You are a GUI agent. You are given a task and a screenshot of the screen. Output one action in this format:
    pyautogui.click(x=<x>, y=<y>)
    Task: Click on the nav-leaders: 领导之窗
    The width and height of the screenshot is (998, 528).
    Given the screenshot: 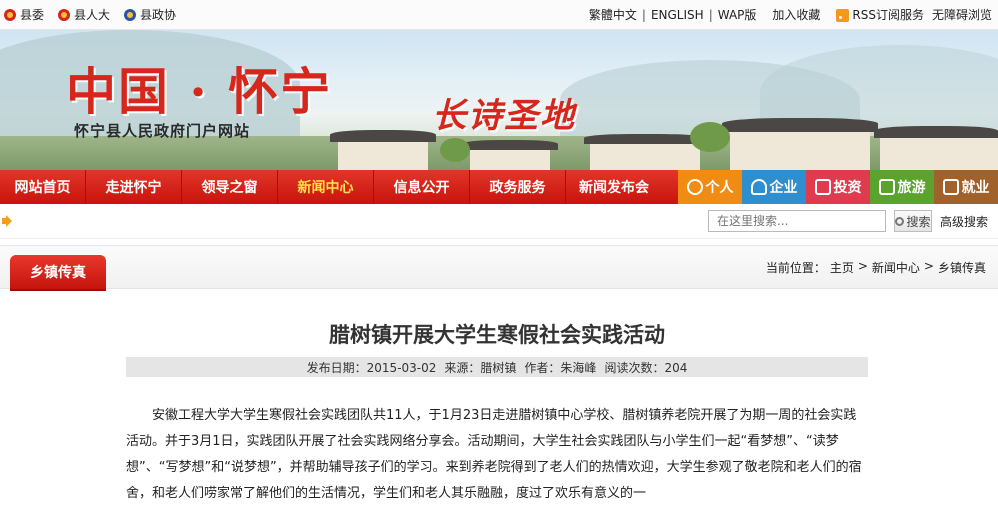 What is the action you would take?
    pyautogui.click(x=230, y=187)
    